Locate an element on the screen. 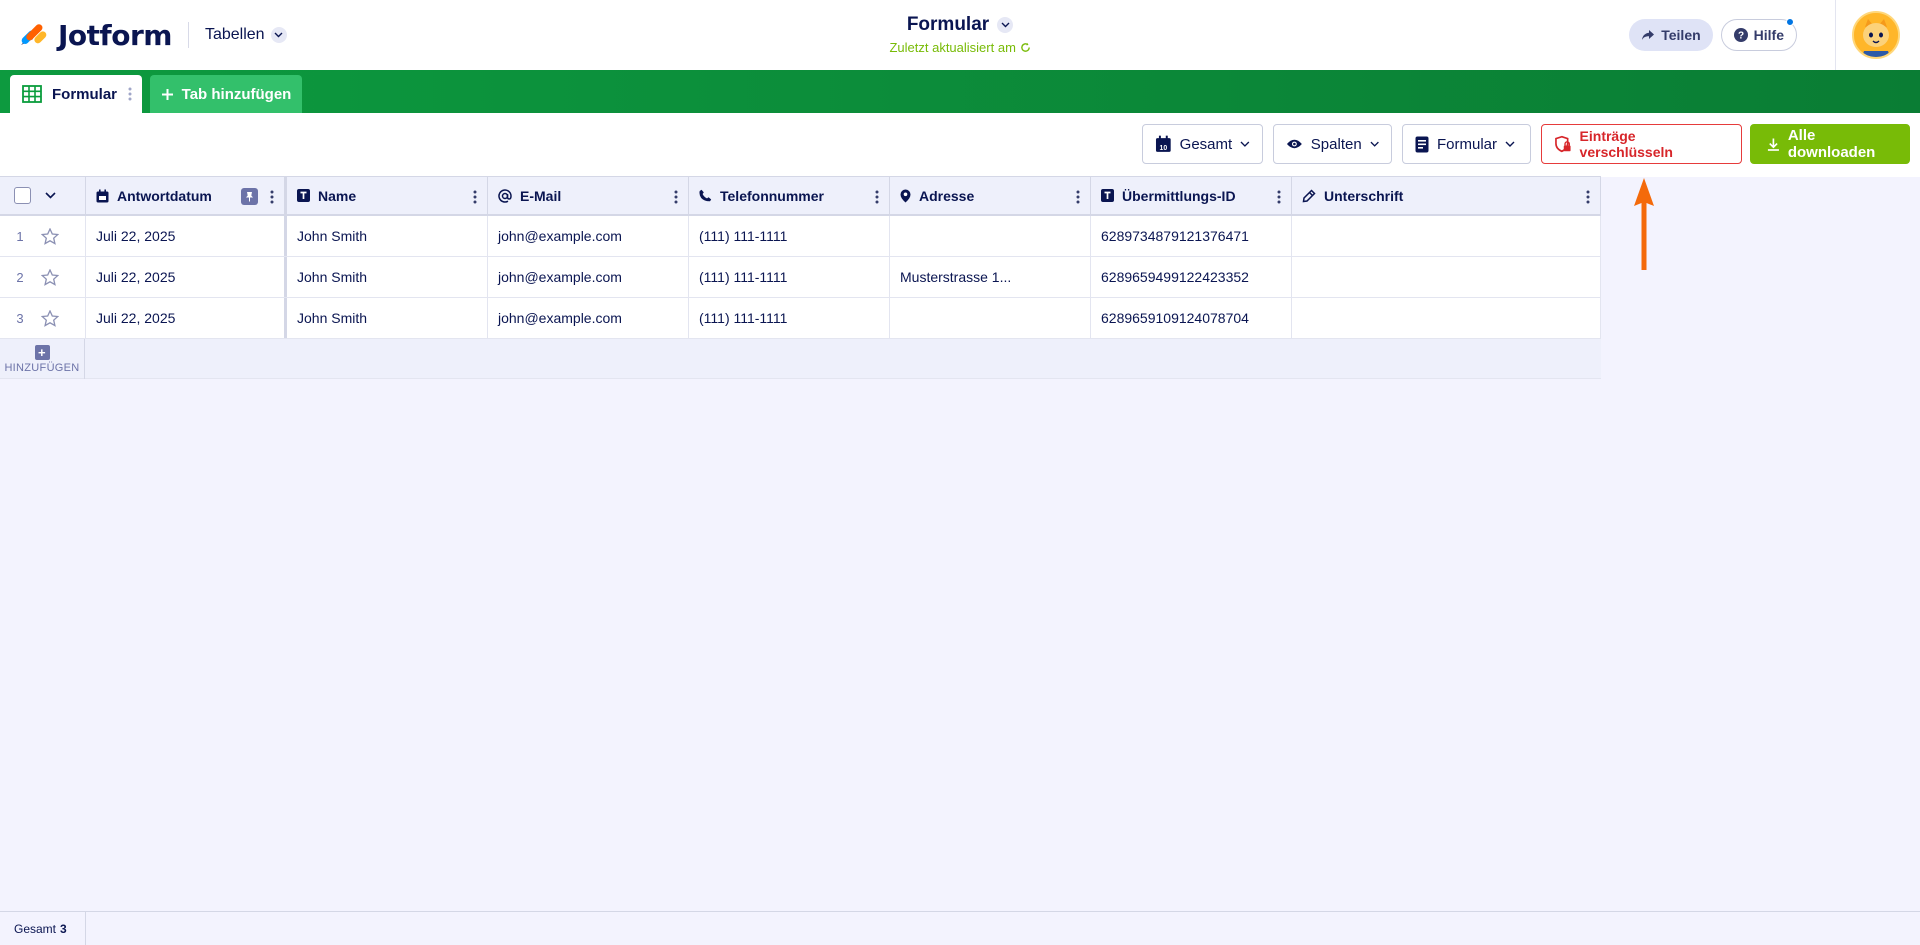 This screenshot has height=945, width=1920. total-count-indicator: Gesamt 3 is located at coordinates (43, 928).